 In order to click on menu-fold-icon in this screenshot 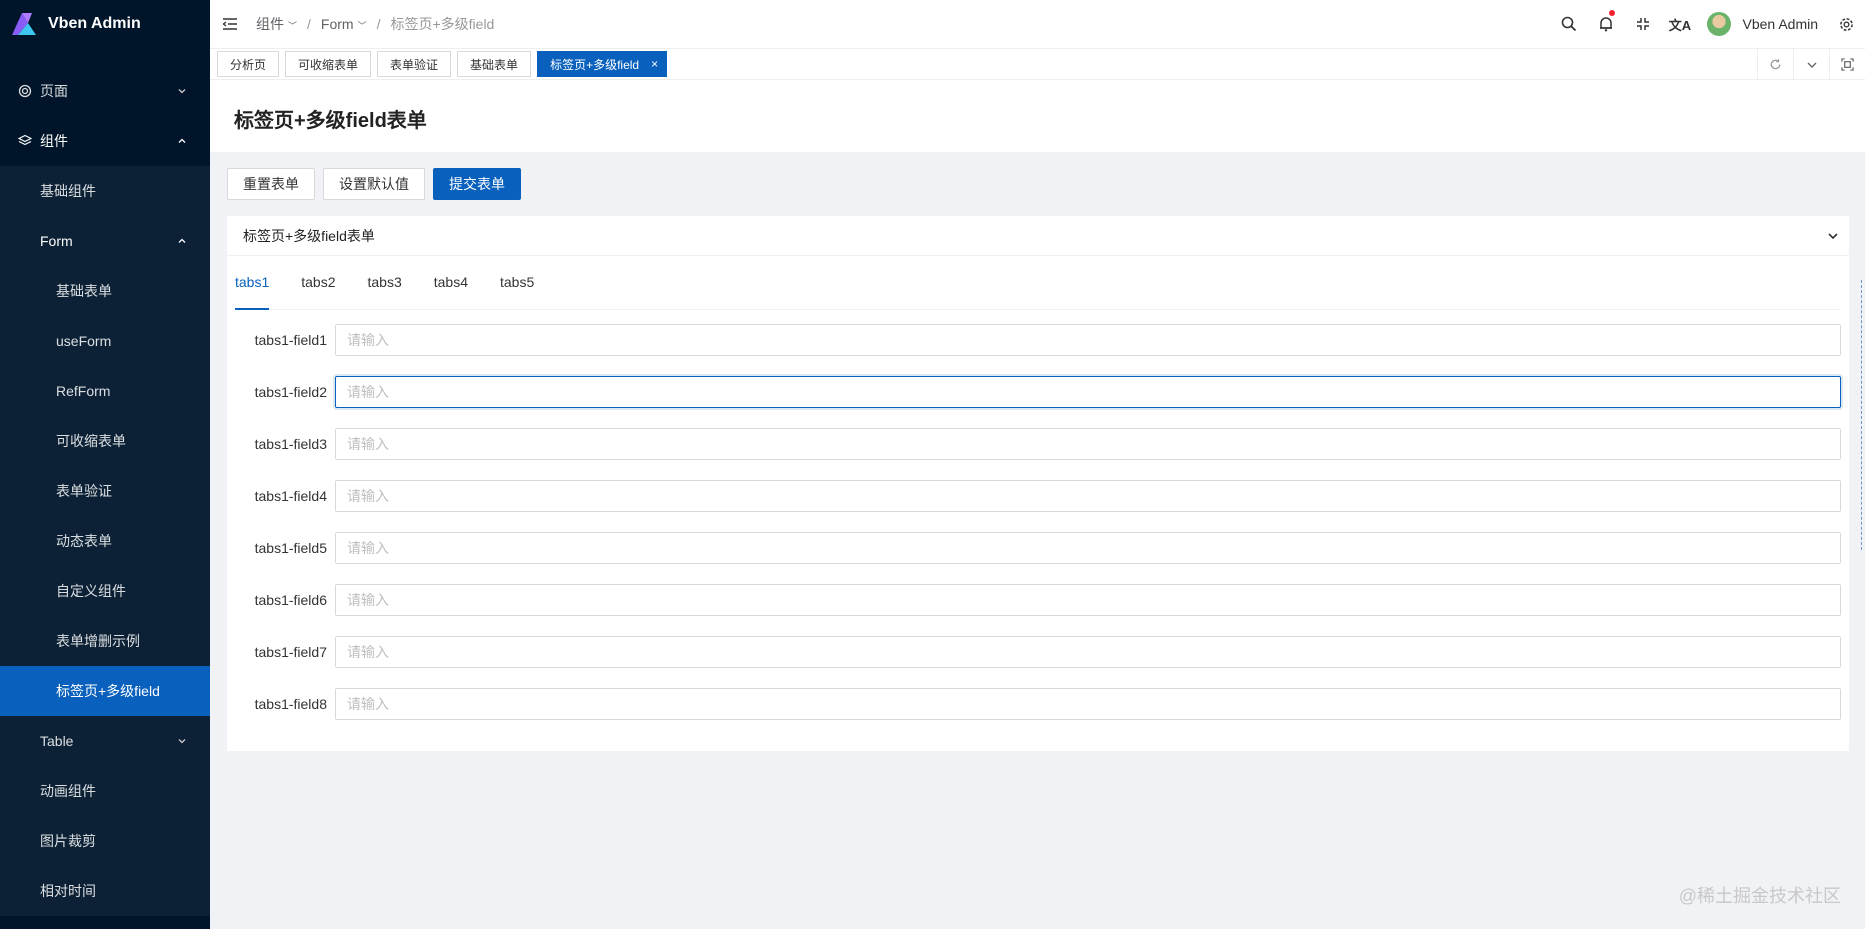, I will do `click(230, 24)`.